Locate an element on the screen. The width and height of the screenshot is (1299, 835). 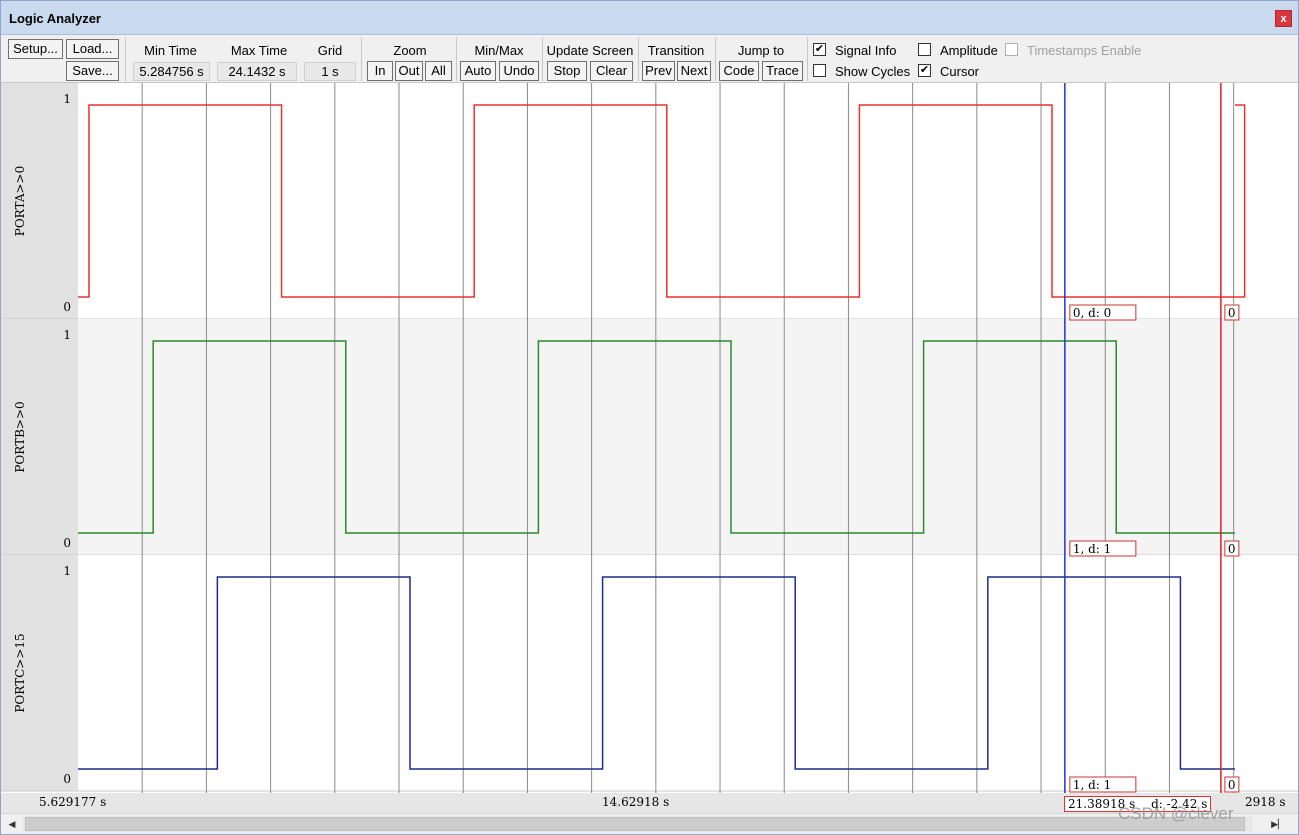
show-cycles-checkbox is located at coordinates (819, 70).